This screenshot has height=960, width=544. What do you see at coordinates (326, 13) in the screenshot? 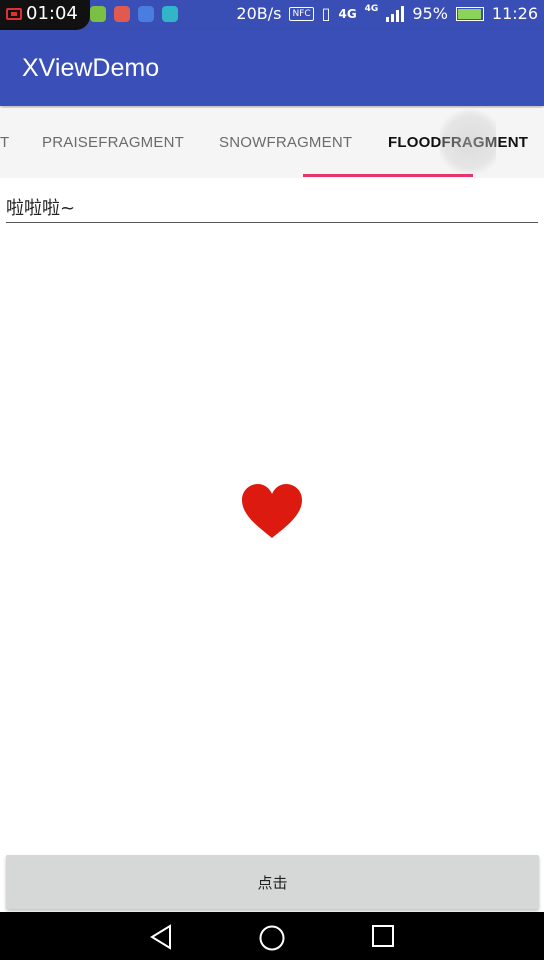
I see `vibrate-icon: ▯` at bounding box center [326, 13].